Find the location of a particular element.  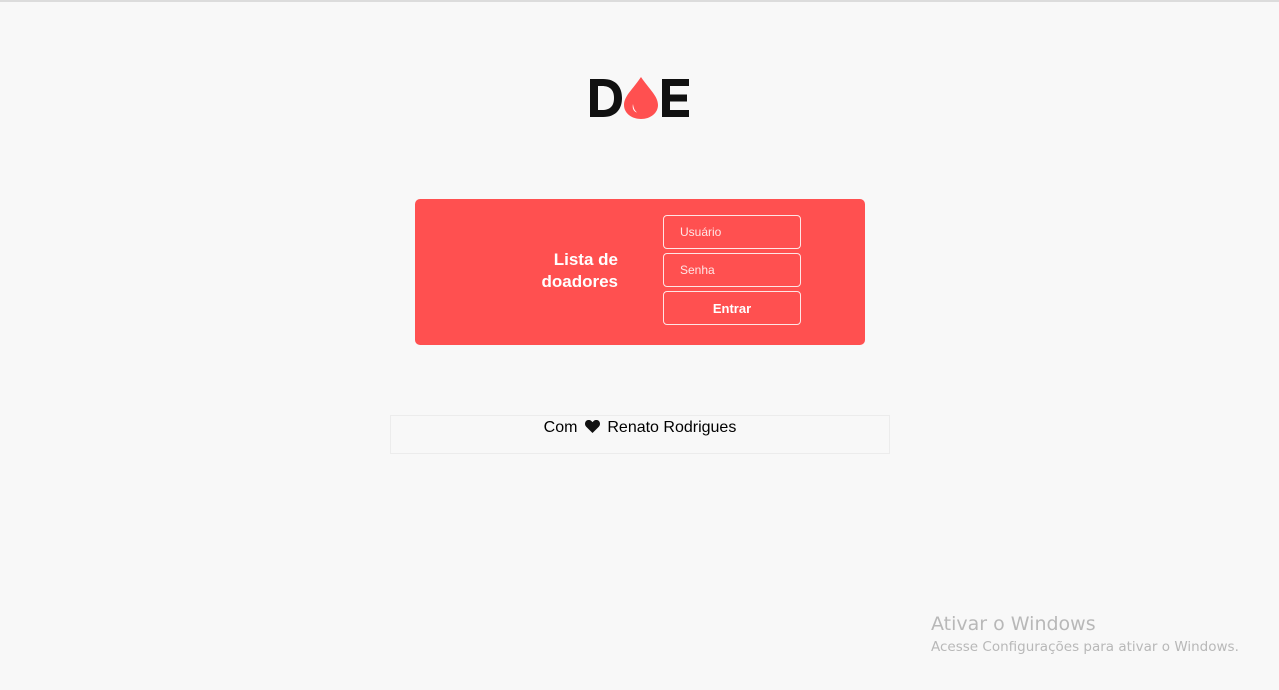

doe-logo is located at coordinates (640, 98).